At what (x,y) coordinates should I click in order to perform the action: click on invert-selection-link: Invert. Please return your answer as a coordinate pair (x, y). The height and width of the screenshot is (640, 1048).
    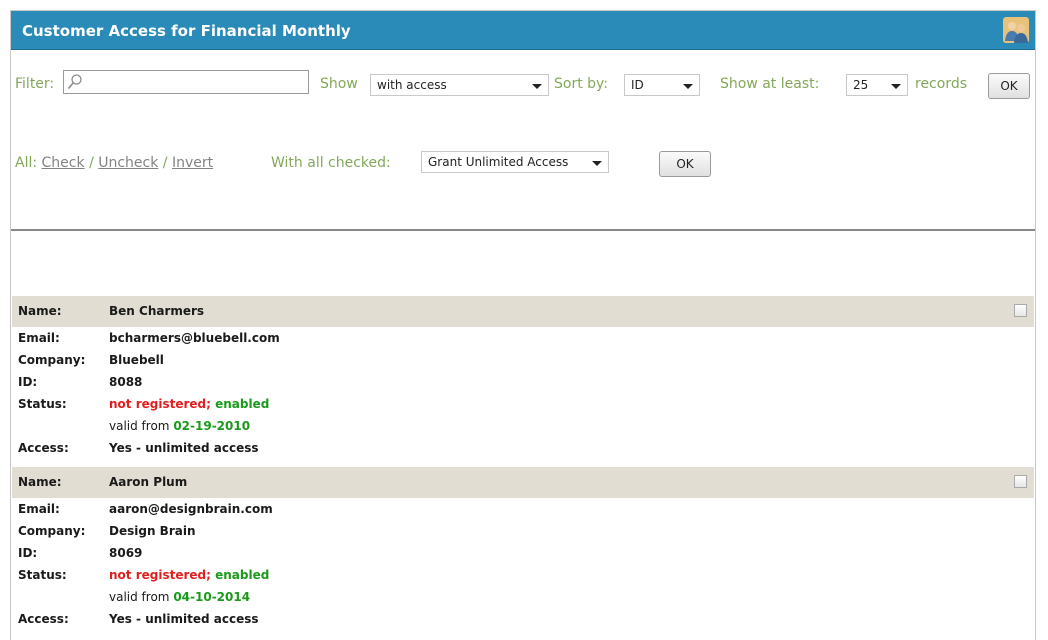
    Looking at the image, I should click on (192, 163).